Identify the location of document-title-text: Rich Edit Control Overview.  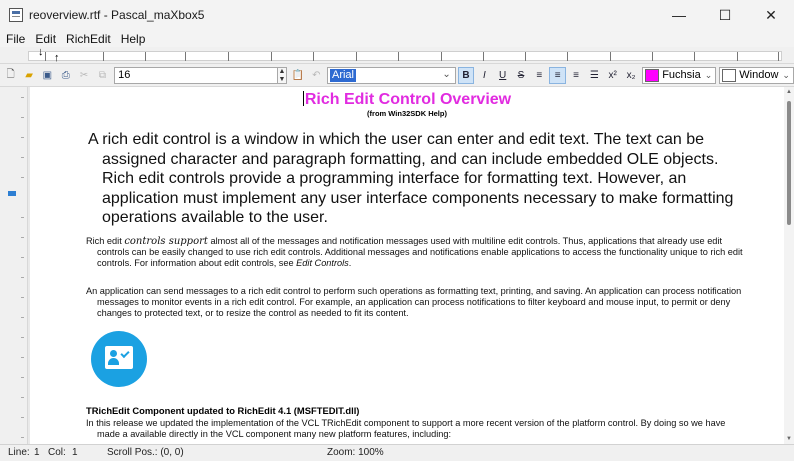
(408, 99).